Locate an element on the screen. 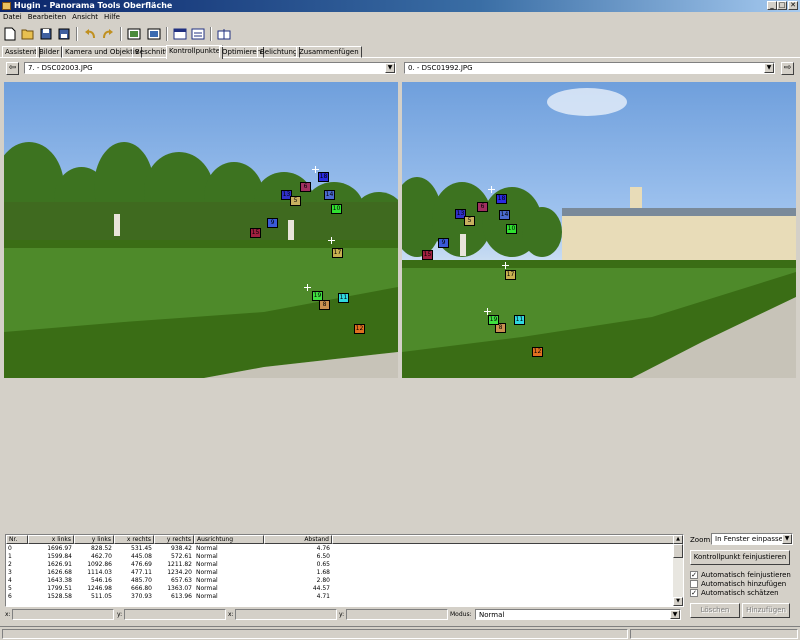  control-point: 8 is located at coordinates (324, 305).